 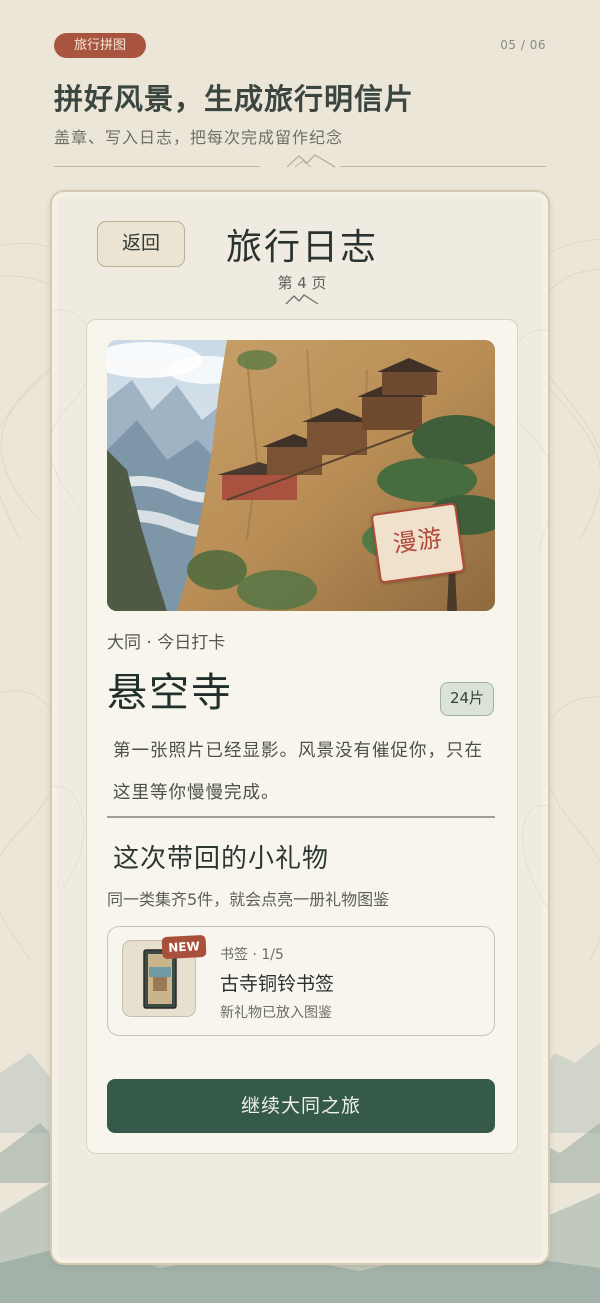 What do you see at coordinates (443, 166) in the screenshot?
I see `header-divider-right` at bounding box center [443, 166].